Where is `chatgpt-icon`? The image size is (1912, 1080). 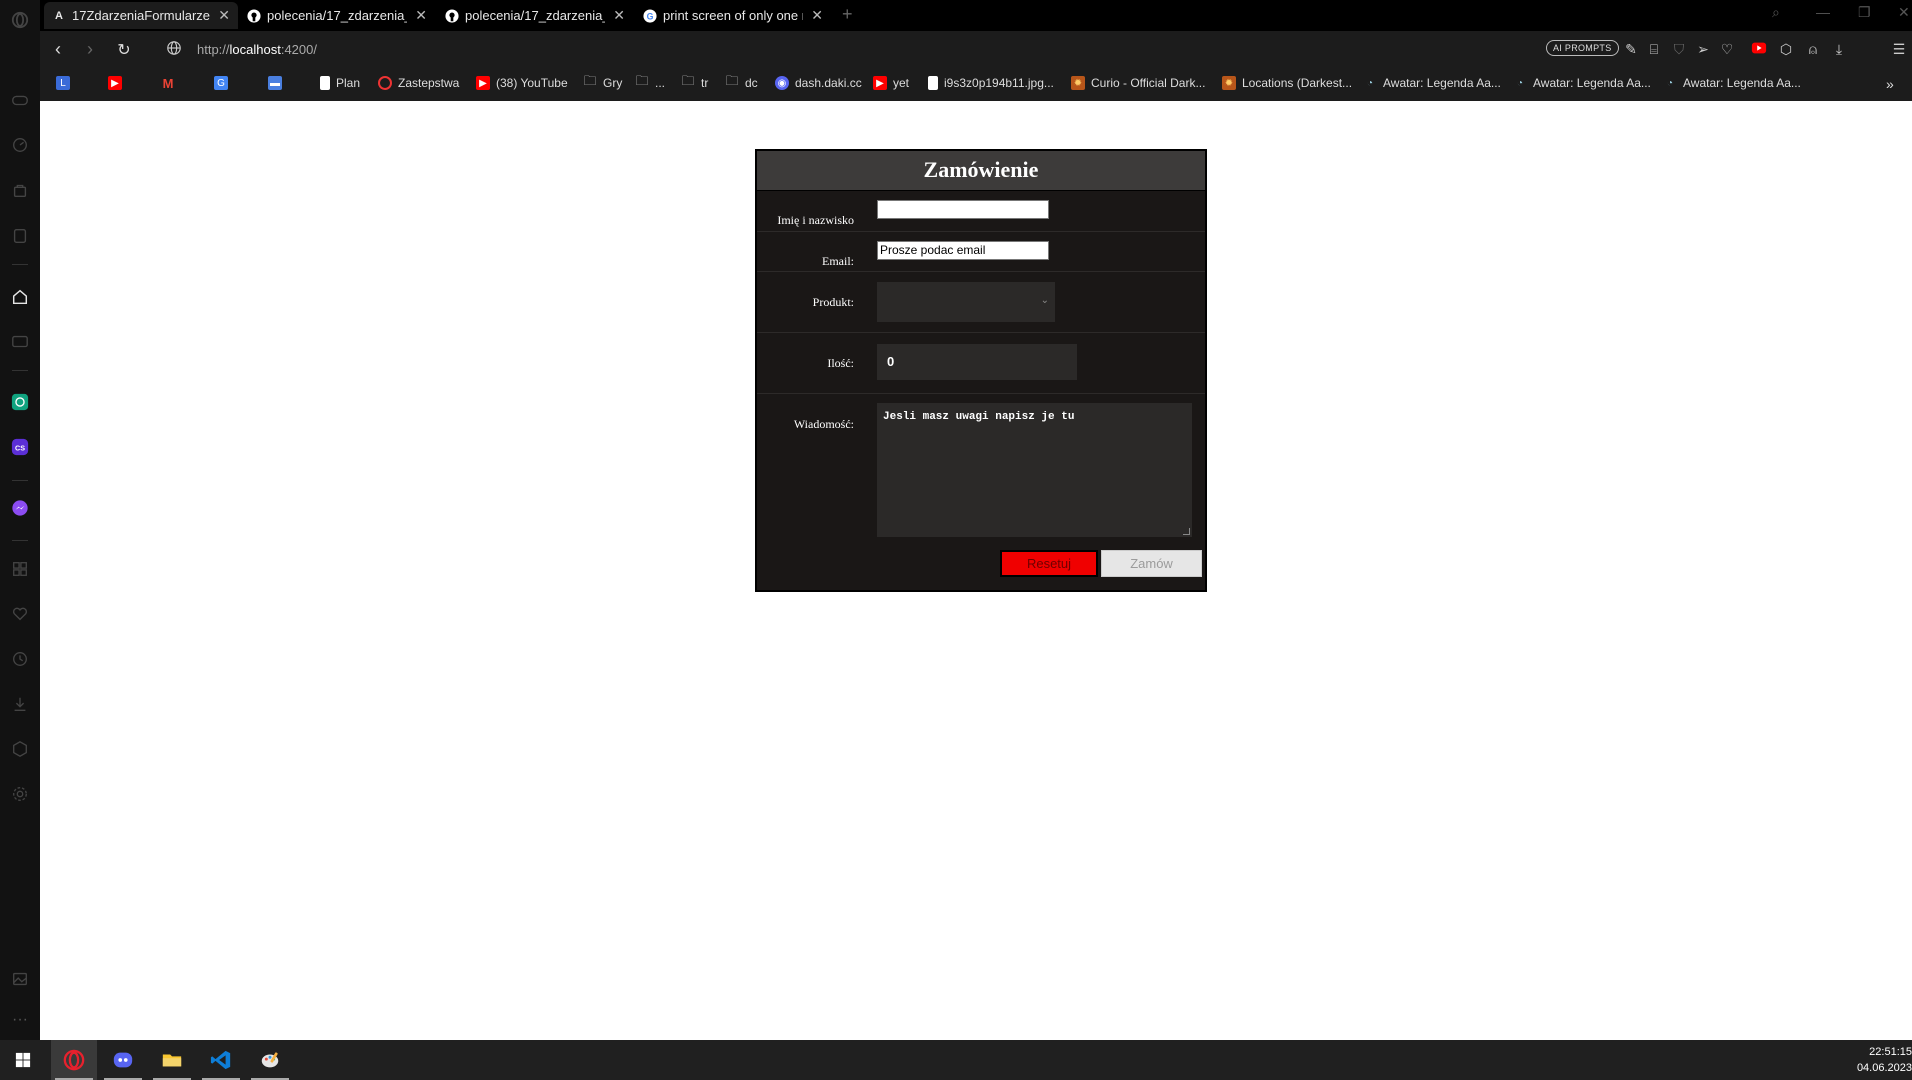
chatgpt-icon is located at coordinates (20, 402).